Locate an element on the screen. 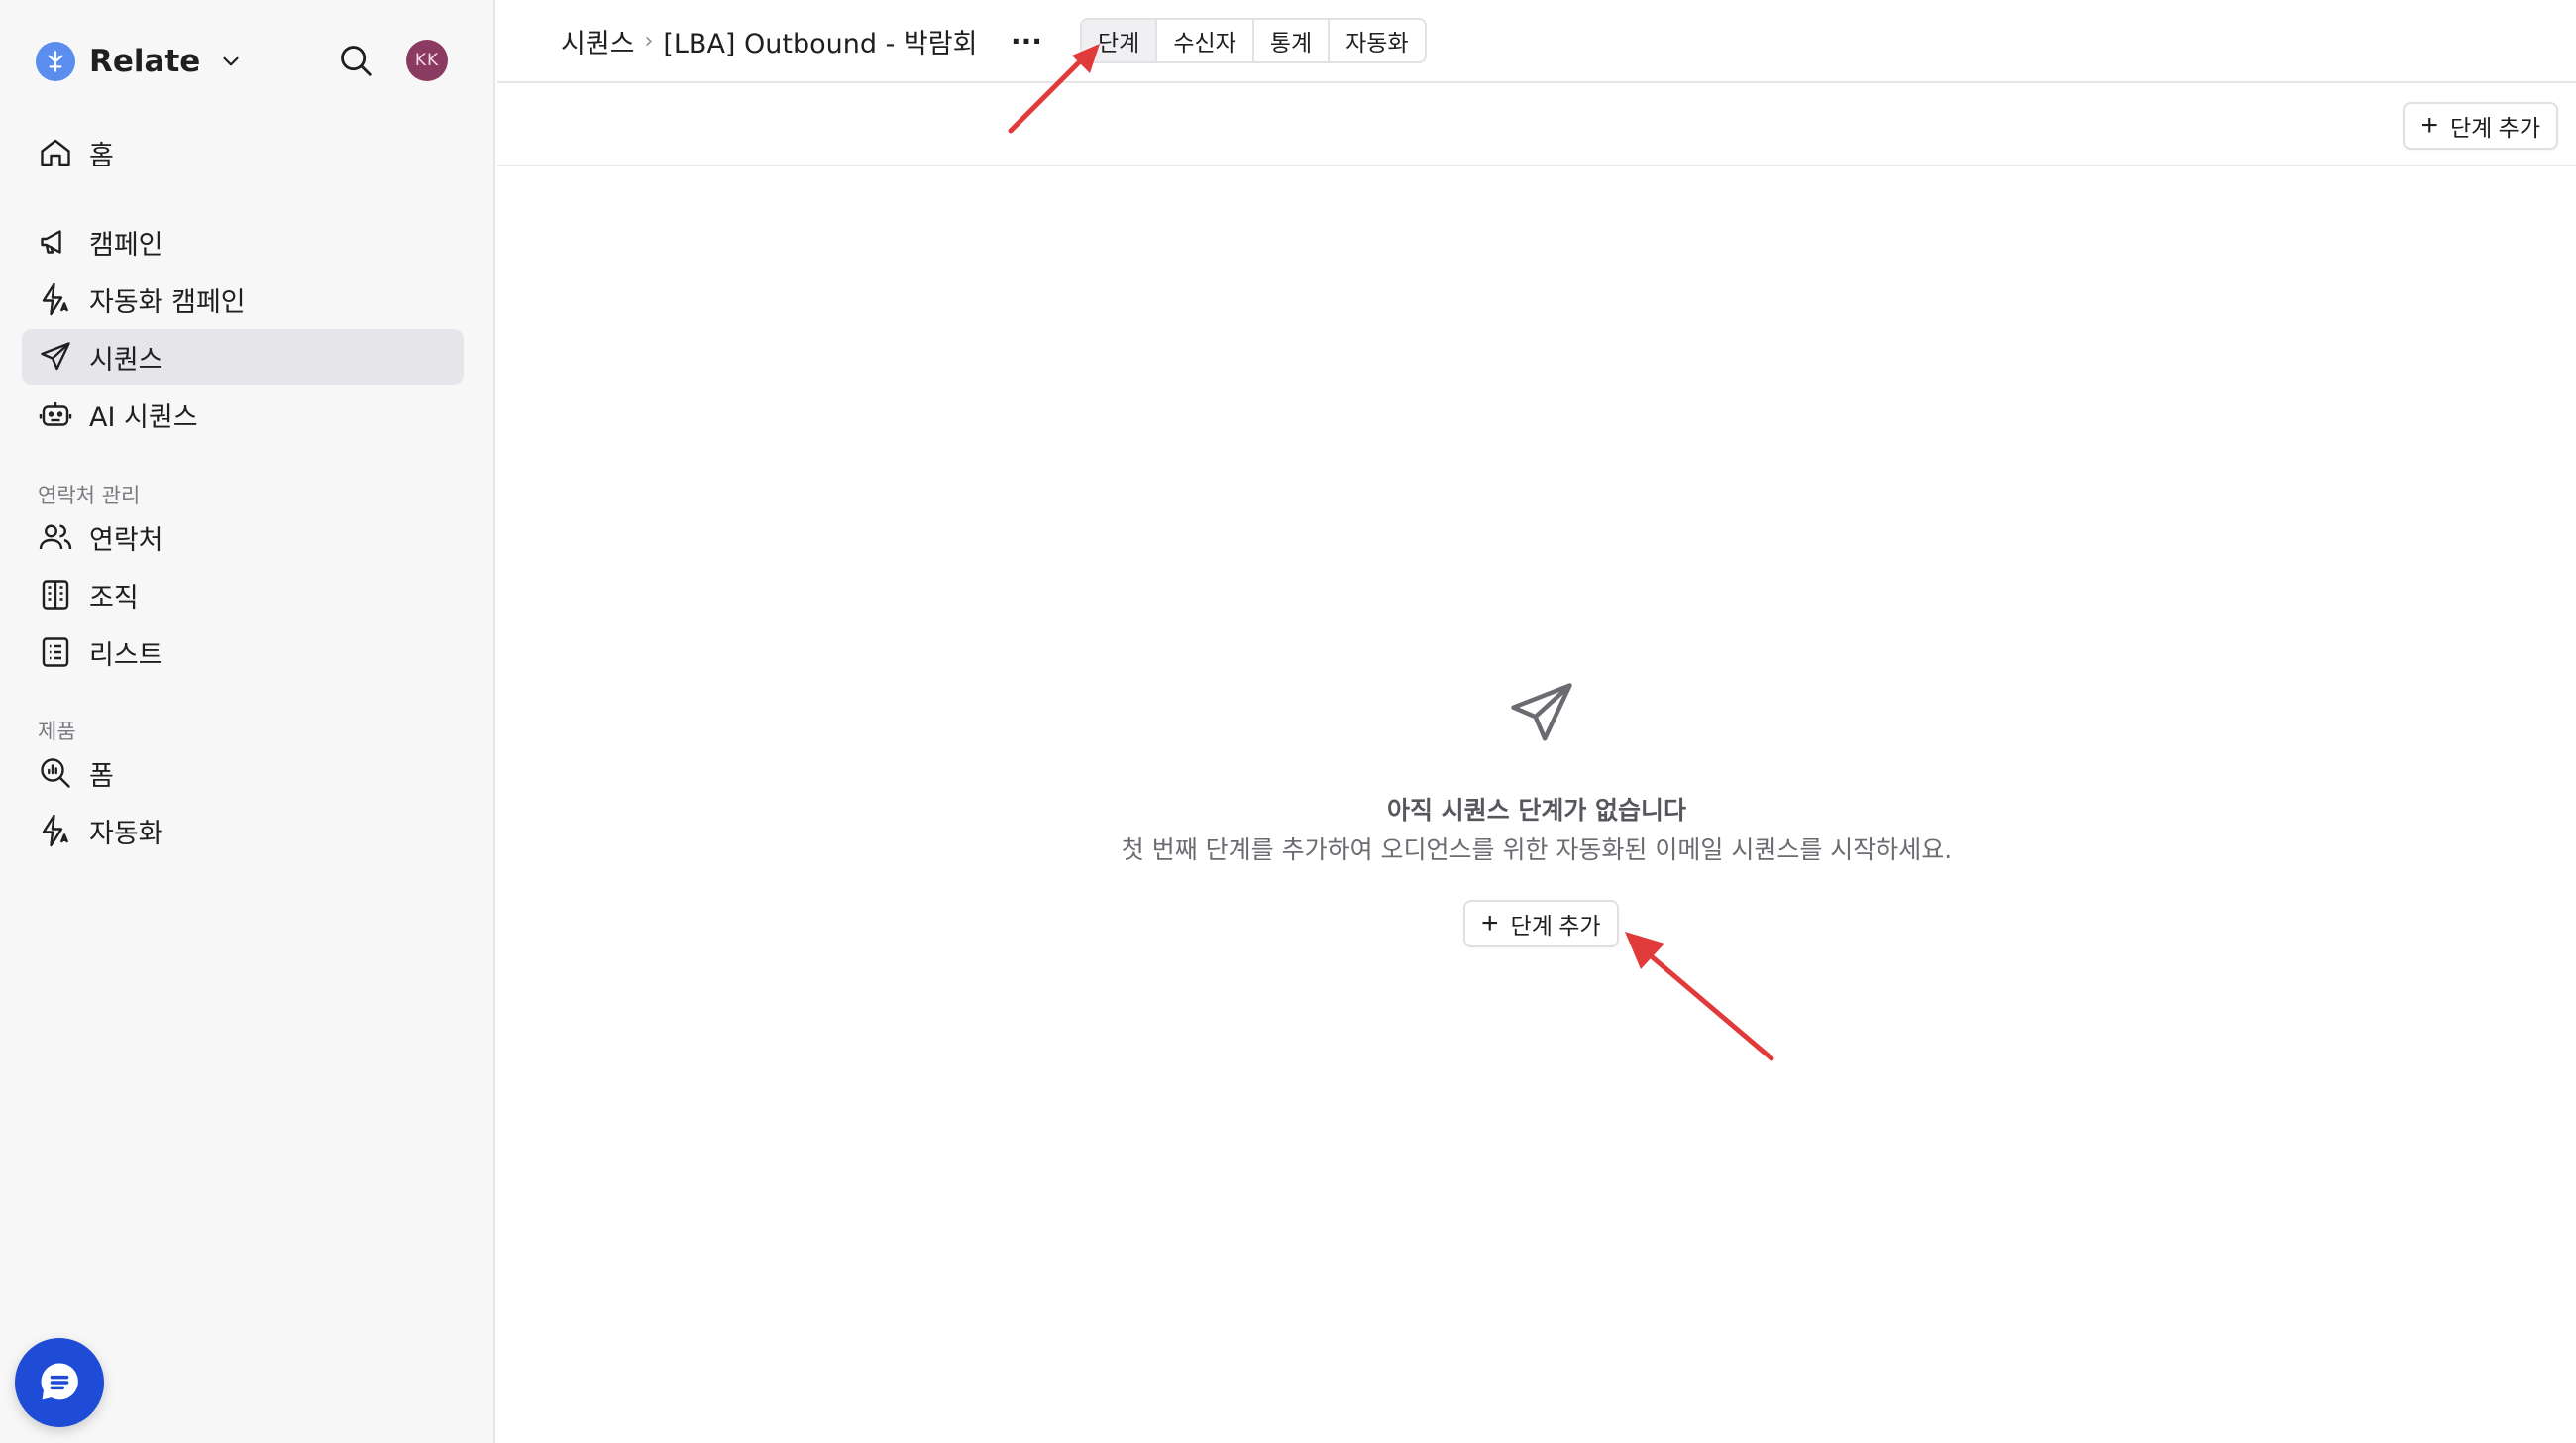 This screenshot has width=2576, height=1443. megaphone-icon is located at coordinates (51, 242).